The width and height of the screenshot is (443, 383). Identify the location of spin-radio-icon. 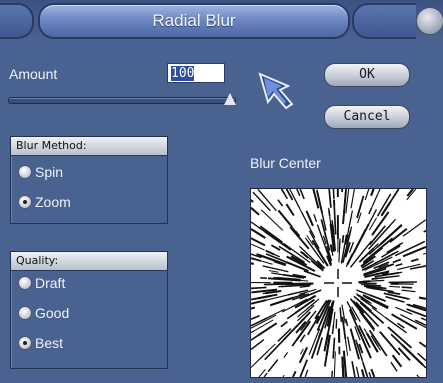
(25, 172).